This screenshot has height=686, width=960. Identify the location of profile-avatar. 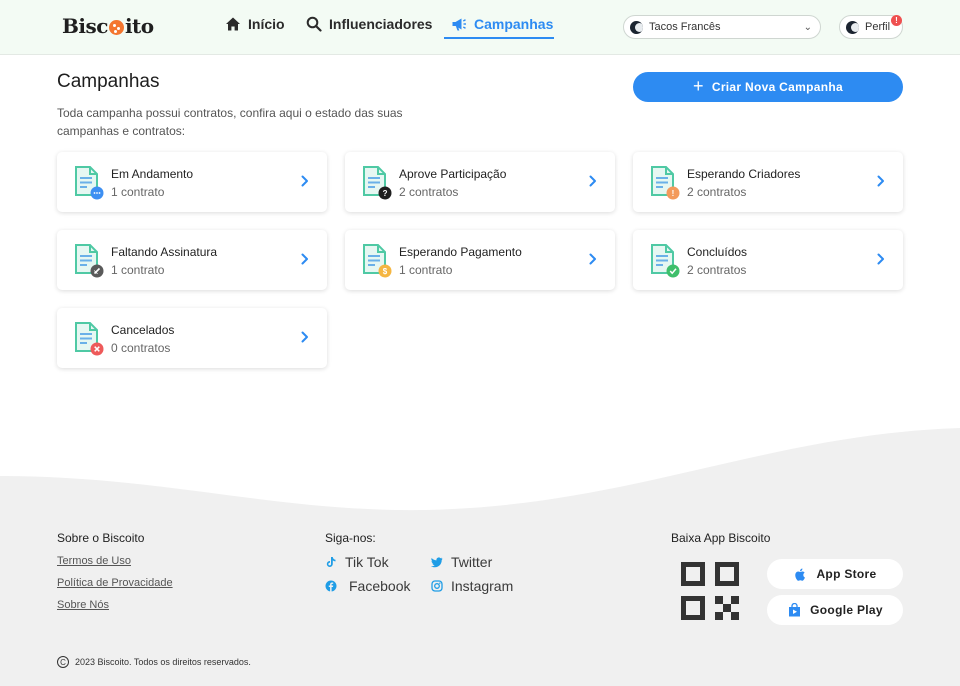
(852, 27).